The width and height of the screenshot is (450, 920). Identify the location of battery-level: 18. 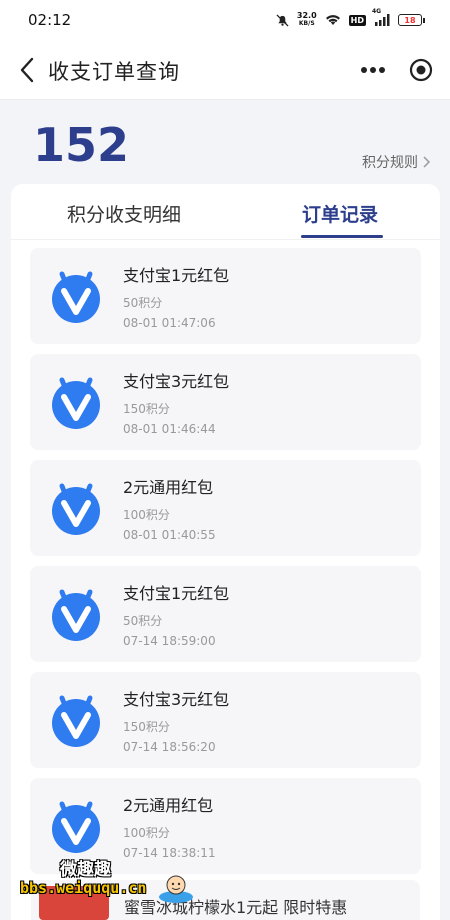
(410, 20).